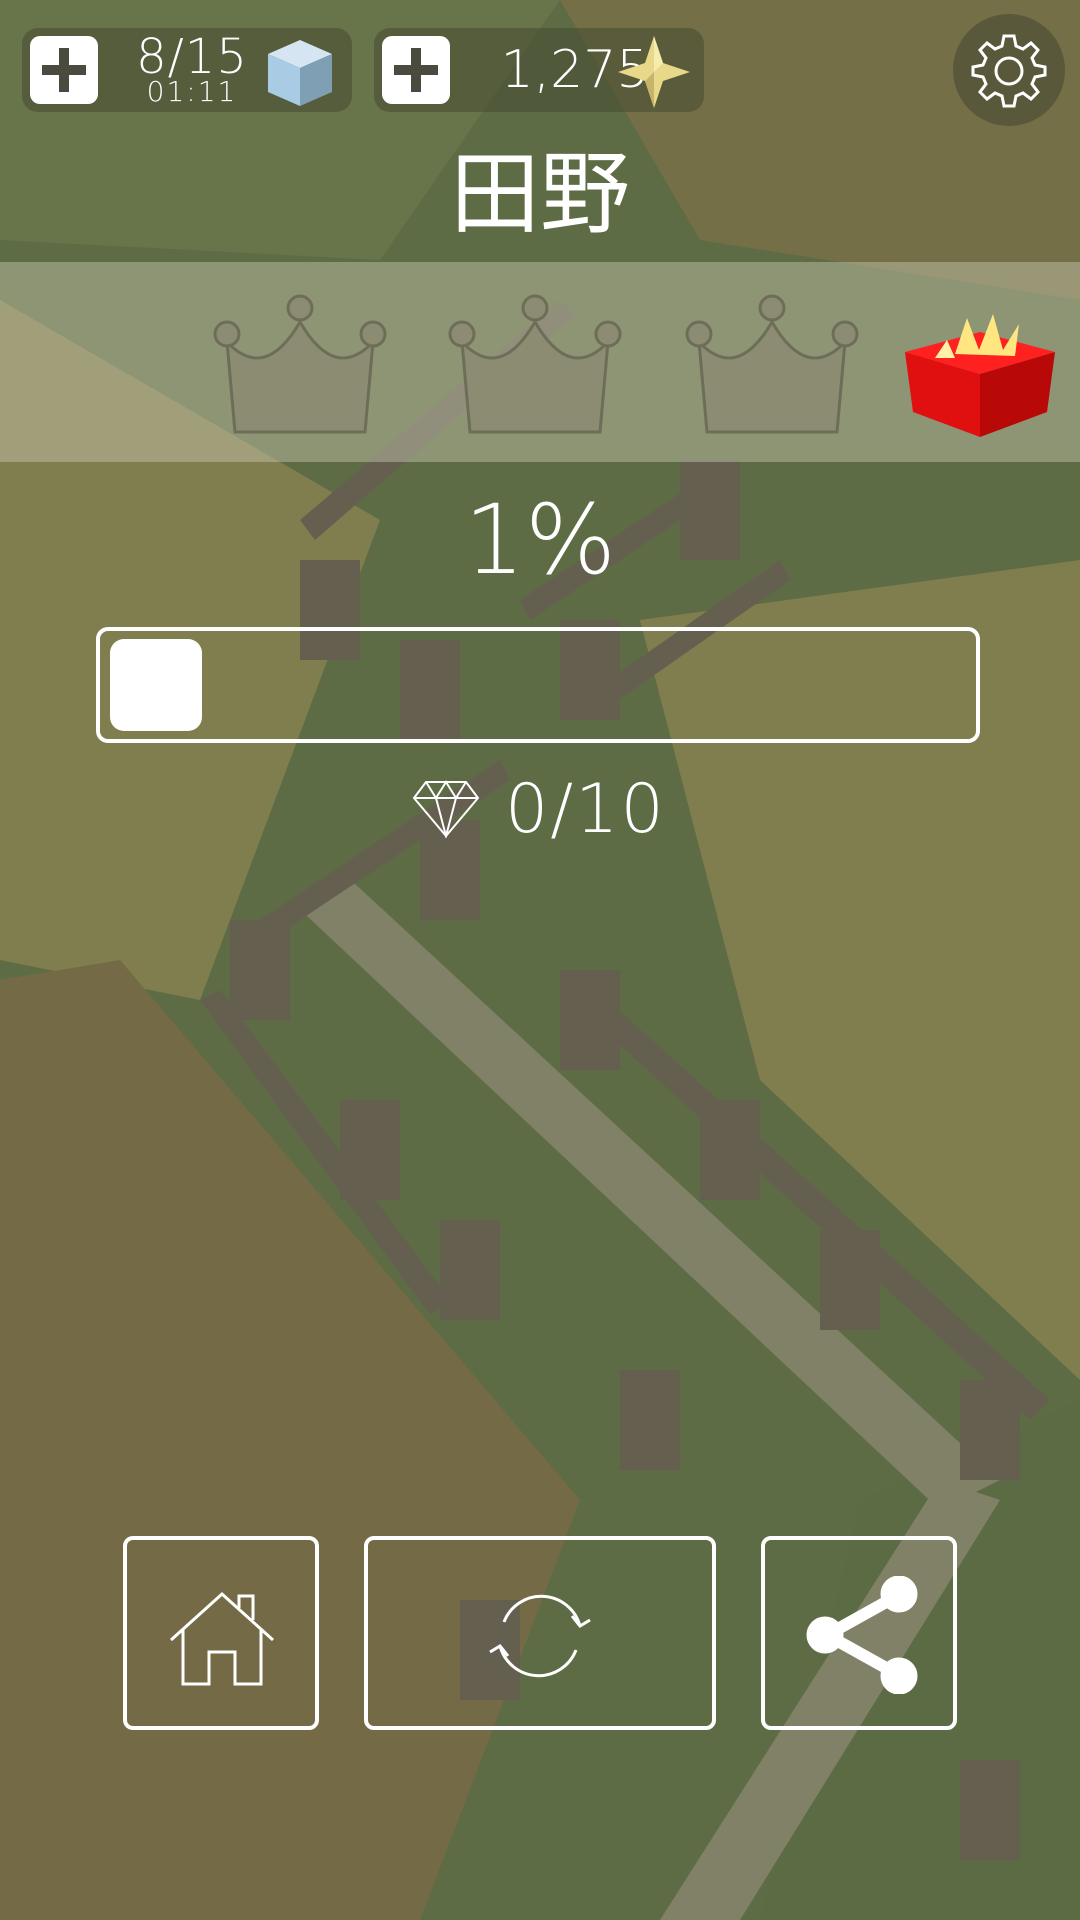 This screenshot has height=1920, width=1080. I want to click on progress-bar, so click(538, 685).